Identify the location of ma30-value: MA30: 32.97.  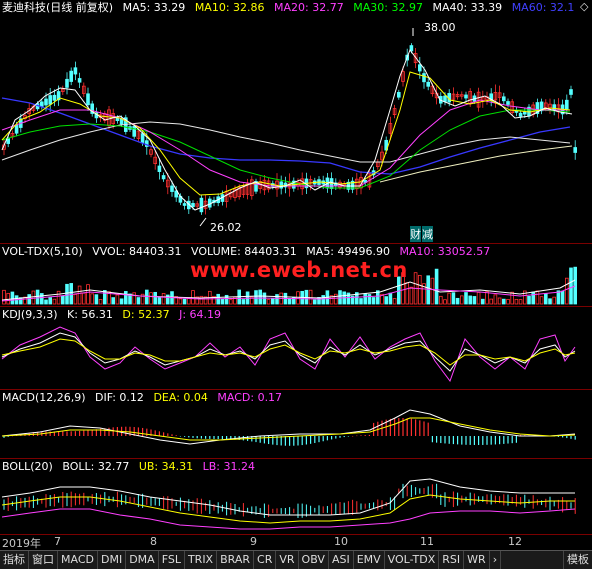
(388, 7).